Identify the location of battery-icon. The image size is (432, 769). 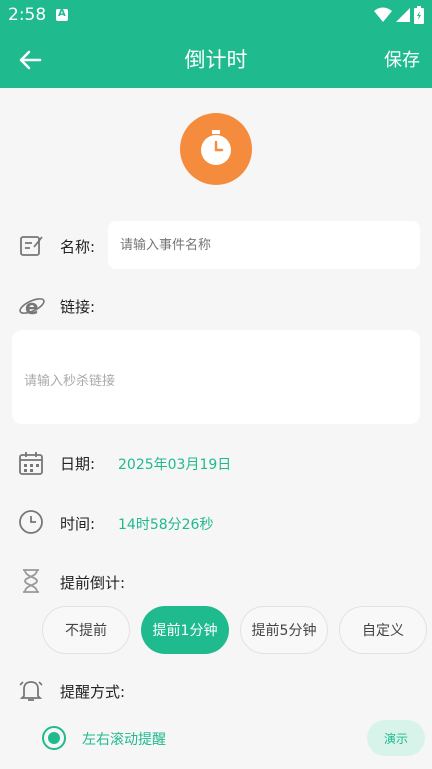
(419, 15).